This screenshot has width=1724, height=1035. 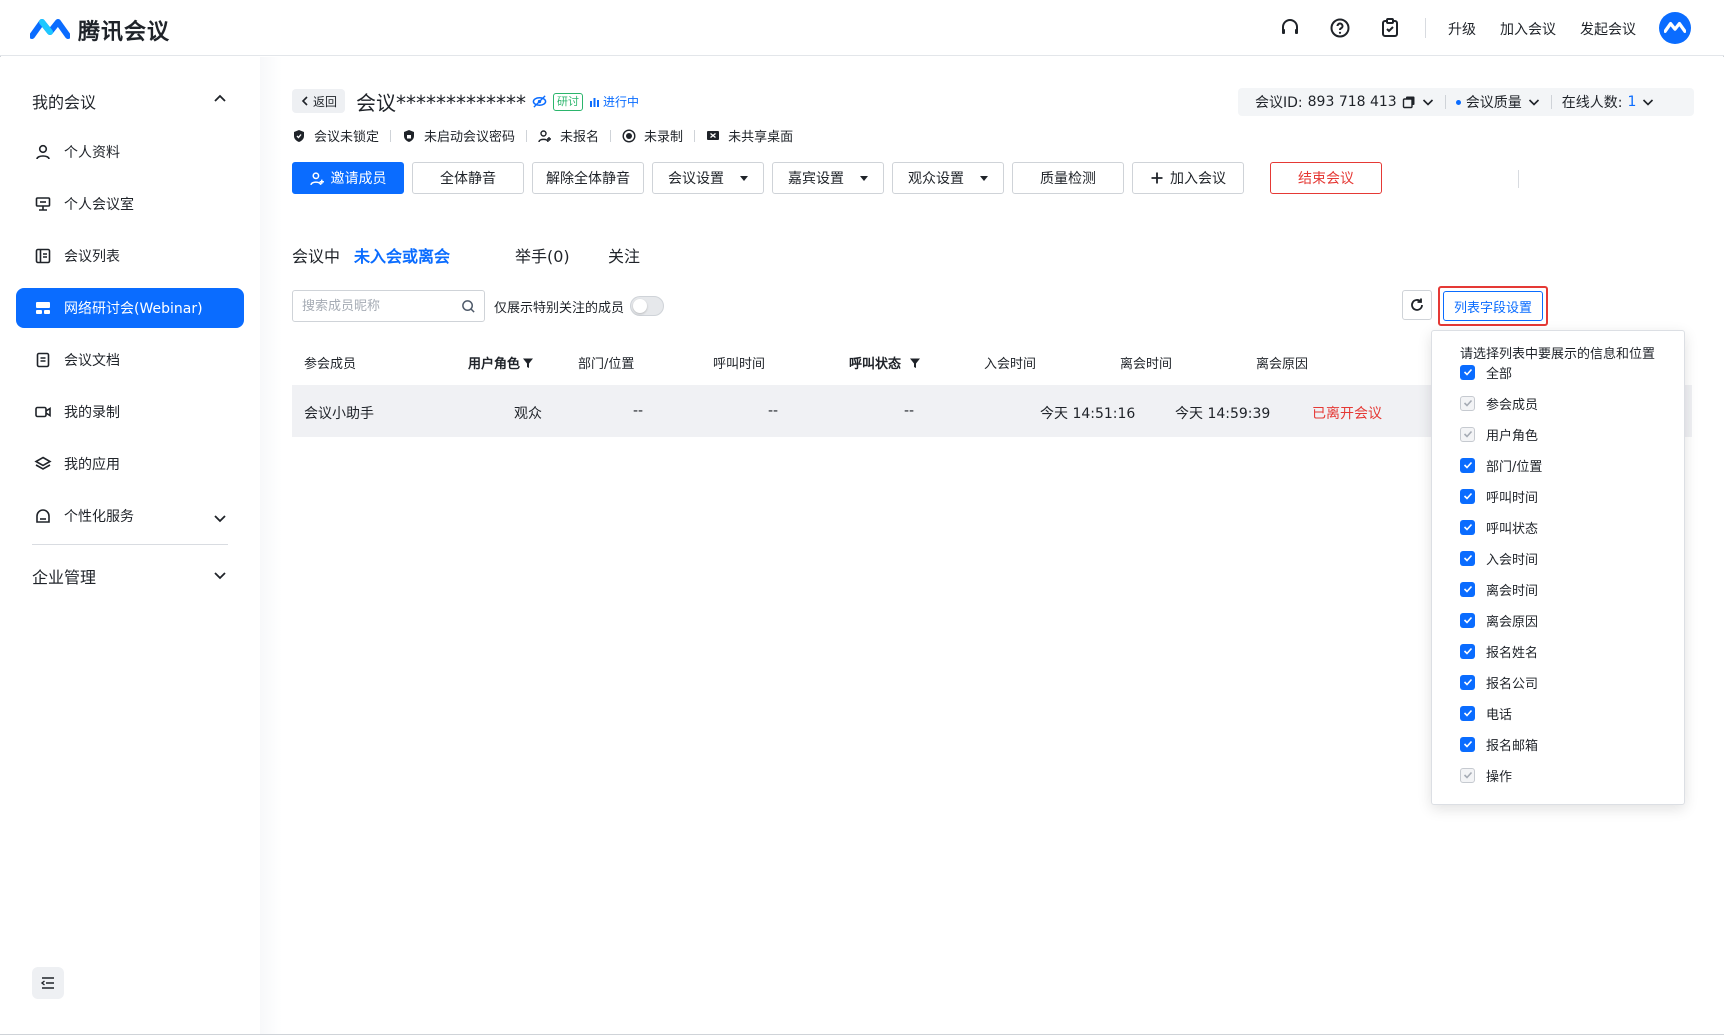 I want to click on column-option: 全部, so click(x=1486, y=372).